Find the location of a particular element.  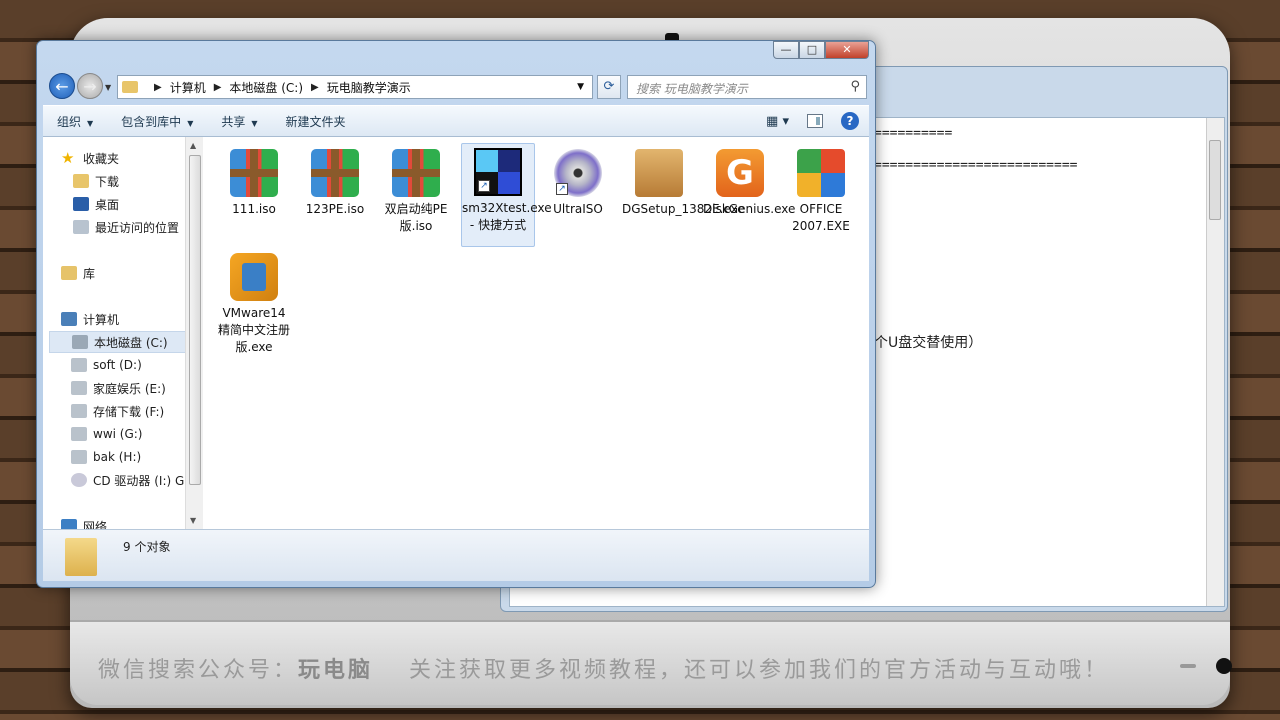

power-button is located at coordinates (1224, 666).